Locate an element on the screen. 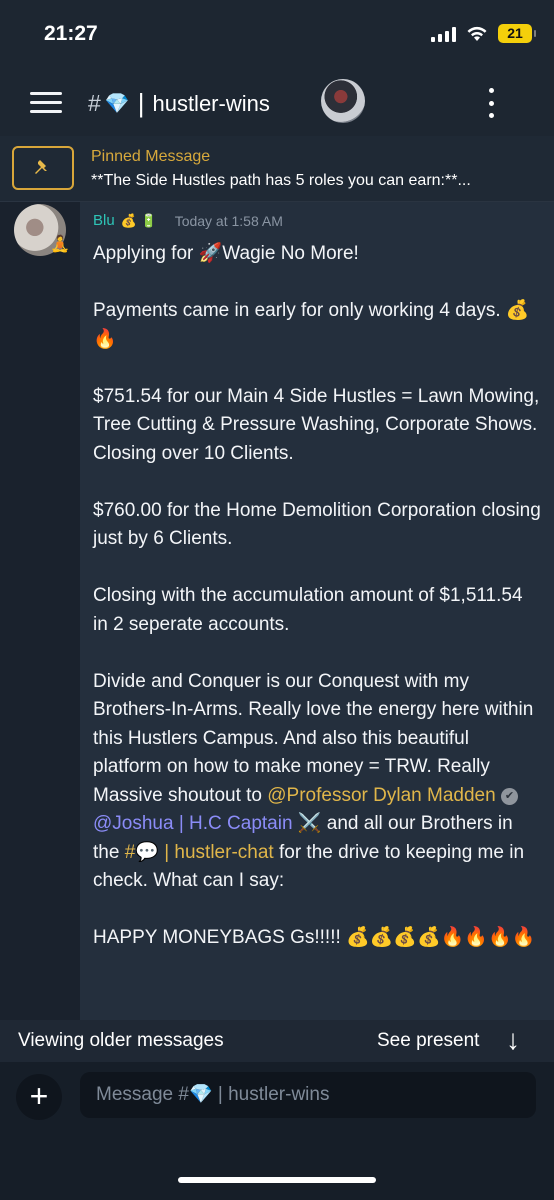 Image resolution: width=554 pixels, height=1200 pixels. message-composer: + Message #💎 | hustler-wins is located at coordinates (277, 1131).